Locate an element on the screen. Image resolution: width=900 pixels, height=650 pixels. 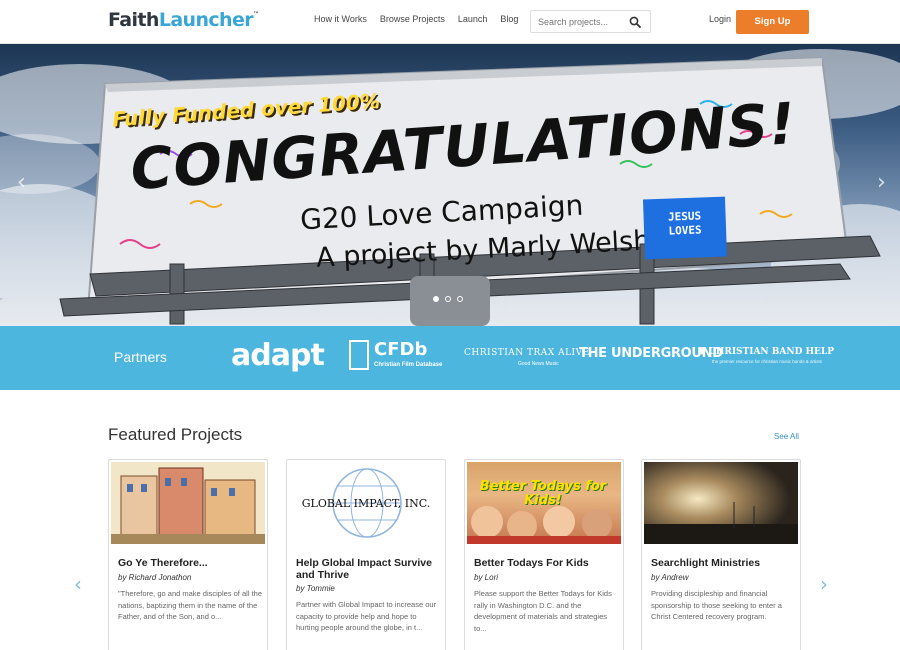
hero-prev-arrow: ‹ is located at coordinates (21, 182).